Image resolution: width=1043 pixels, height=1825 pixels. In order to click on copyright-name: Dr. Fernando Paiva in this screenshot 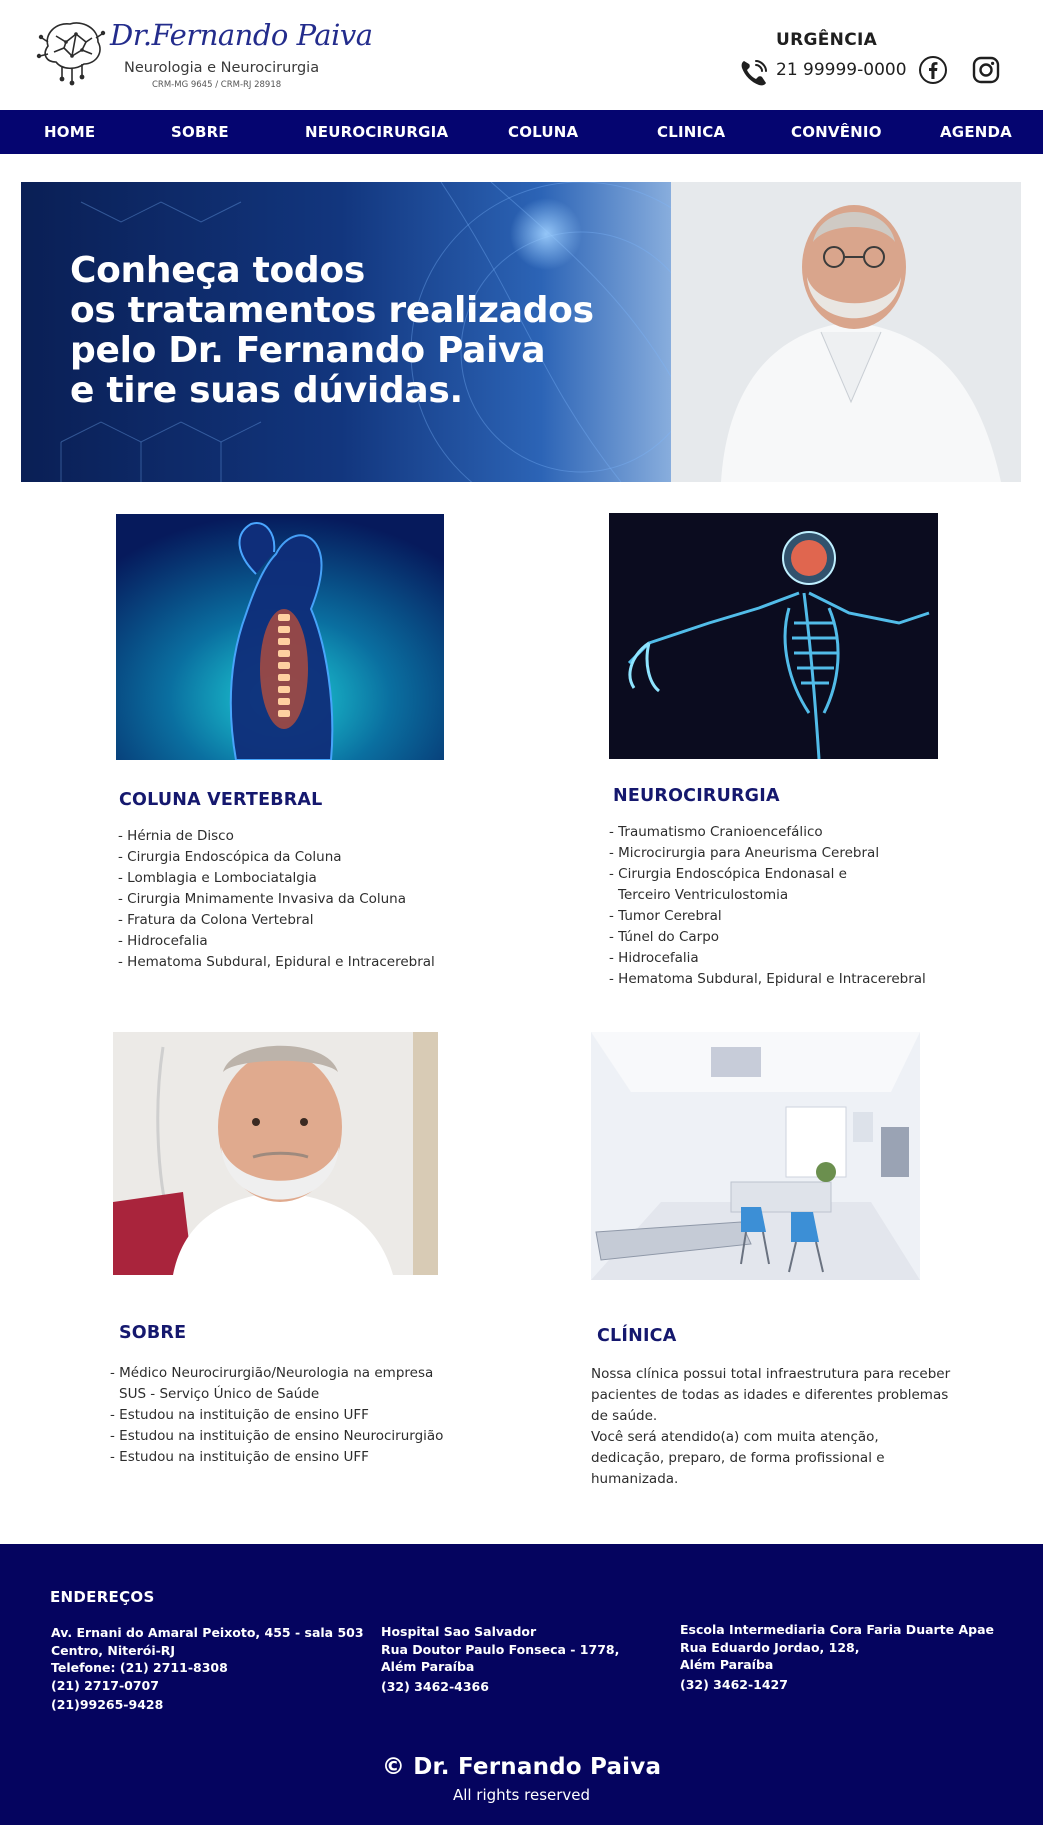, I will do `click(537, 1767)`.